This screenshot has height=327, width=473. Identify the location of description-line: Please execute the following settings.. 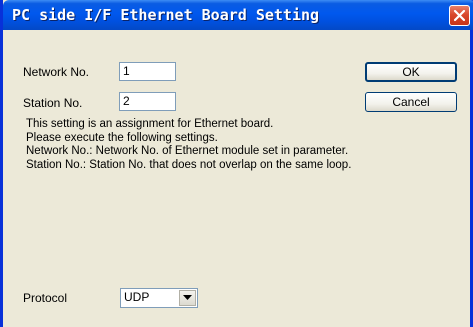
(122, 137).